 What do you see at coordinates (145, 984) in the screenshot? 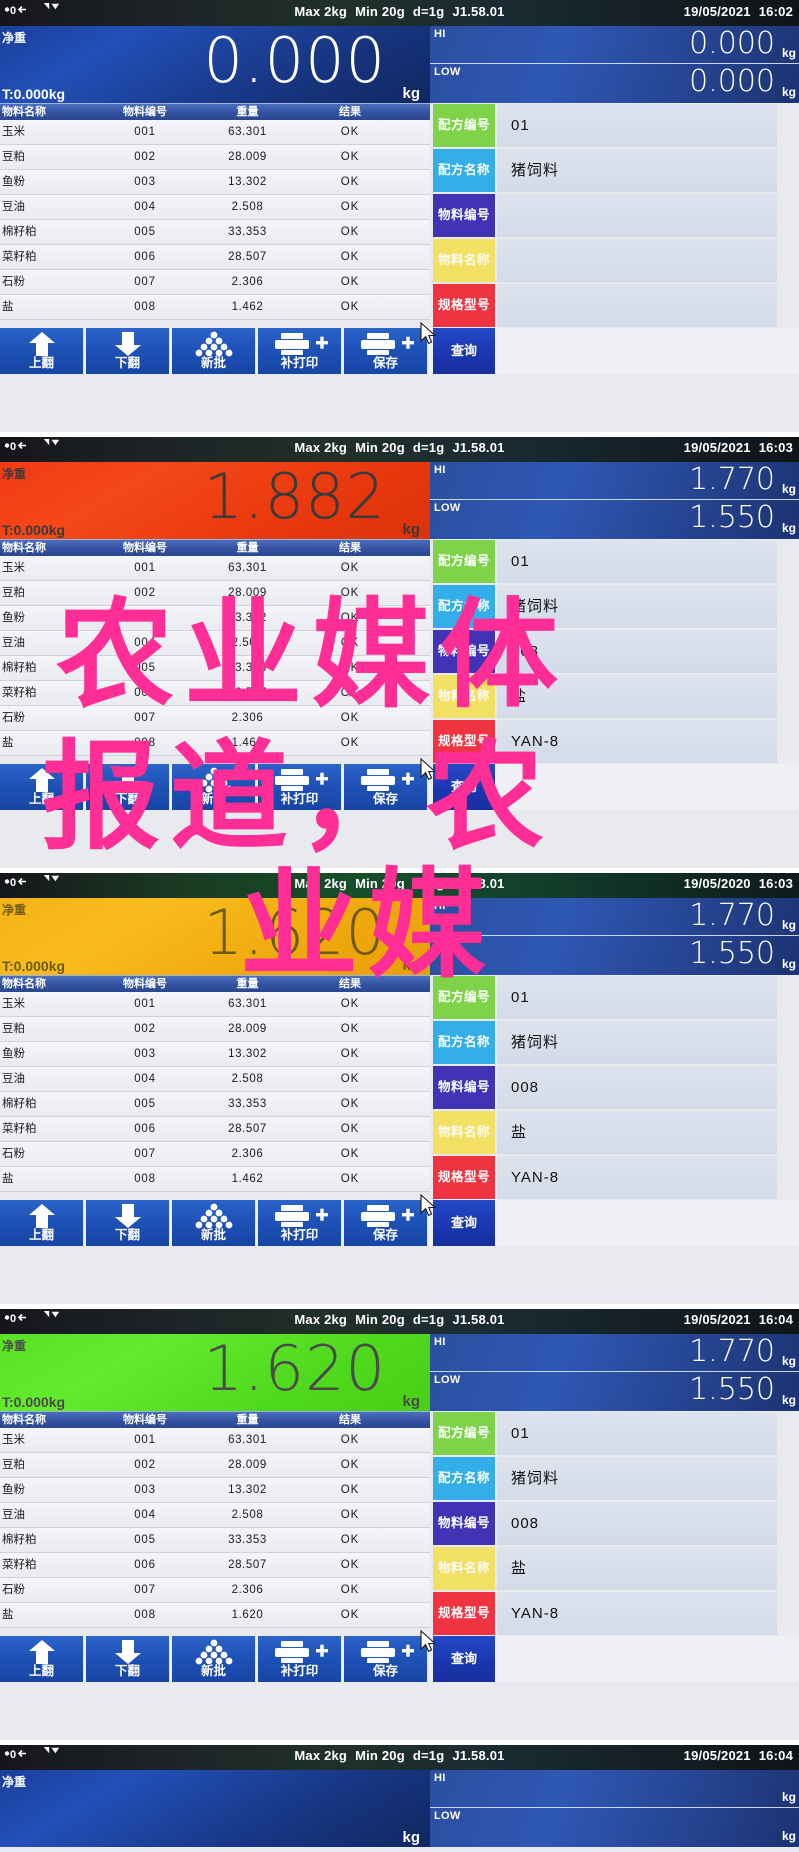
I see `col-header-material-code: 物料编号` at bounding box center [145, 984].